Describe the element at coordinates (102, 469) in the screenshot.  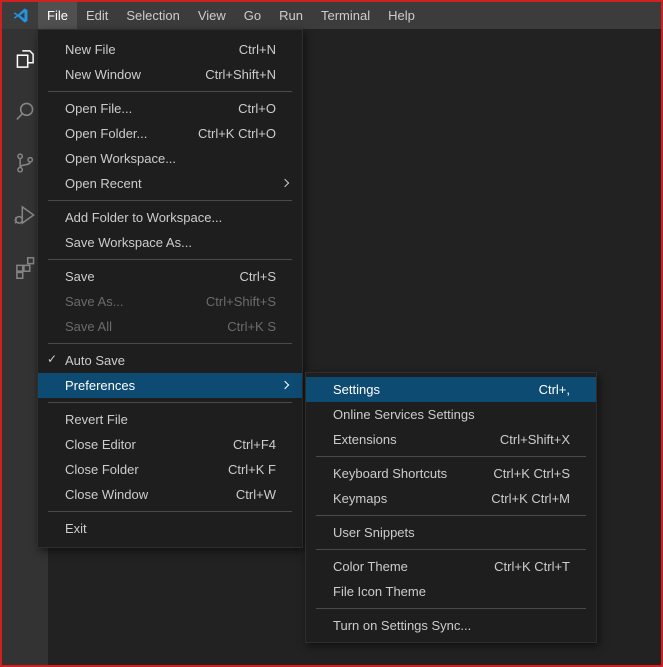
I see `menu-item-label: Close Folder` at that location.